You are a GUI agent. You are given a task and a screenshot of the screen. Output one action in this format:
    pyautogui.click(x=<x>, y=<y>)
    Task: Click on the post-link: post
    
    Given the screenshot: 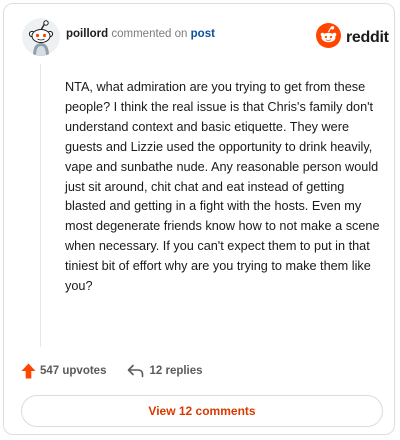 What is the action you would take?
    pyautogui.click(x=203, y=34)
    